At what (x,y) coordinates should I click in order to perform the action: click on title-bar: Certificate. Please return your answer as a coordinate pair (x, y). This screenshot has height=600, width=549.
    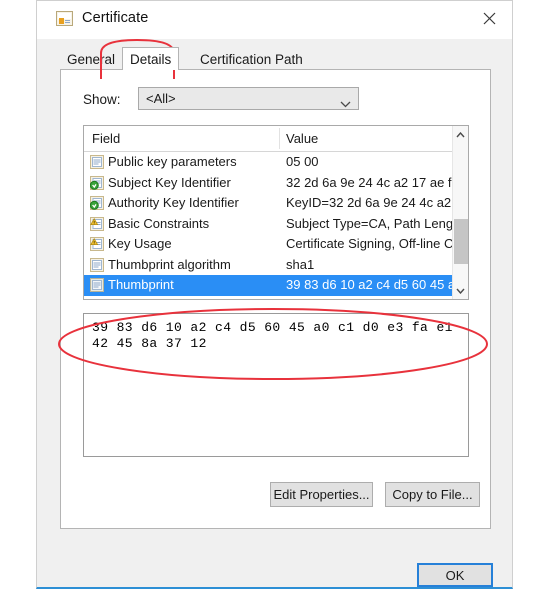
    Looking at the image, I should click on (274, 20).